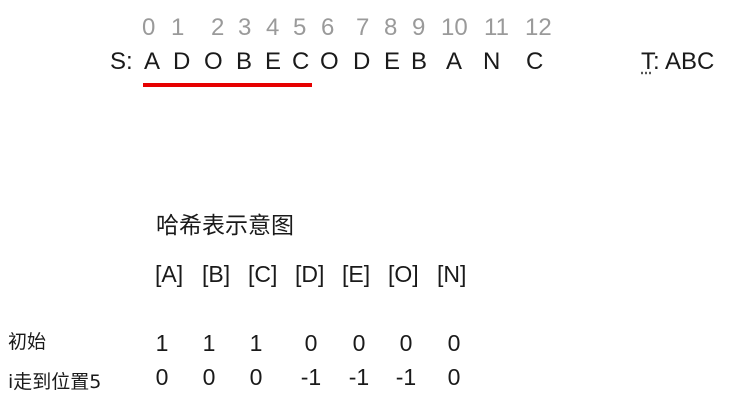  I want to click on hash-key: [B], so click(216, 274).